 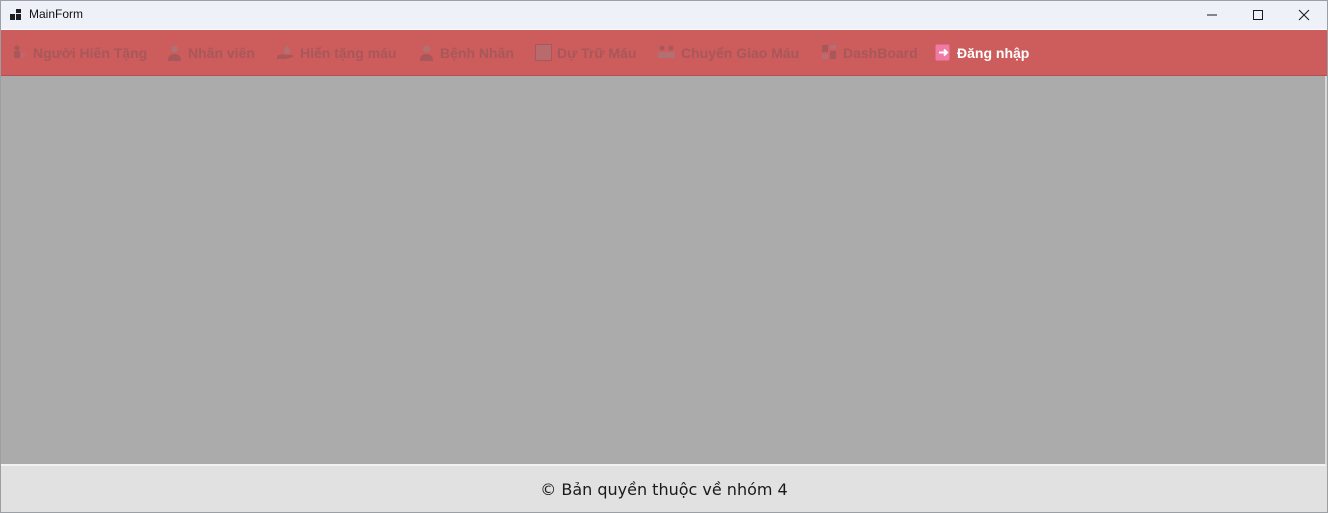 I want to click on menu-item-label: DashBoard, so click(x=880, y=52).